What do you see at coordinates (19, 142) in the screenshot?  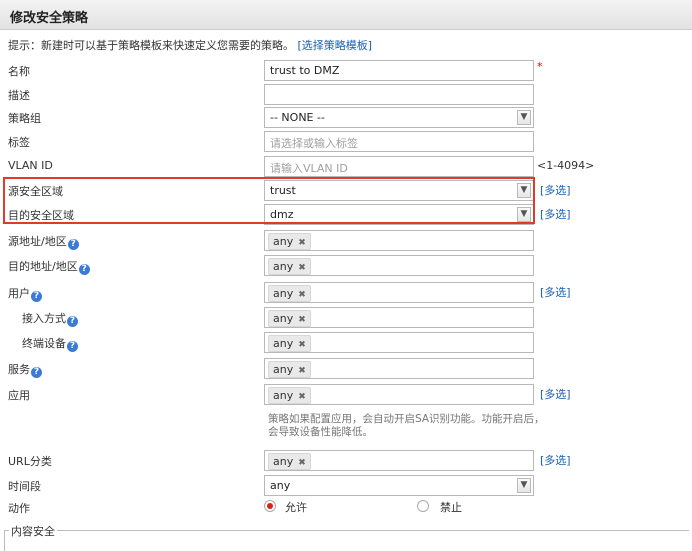 I see `tag-label: 标签` at bounding box center [19, 142].